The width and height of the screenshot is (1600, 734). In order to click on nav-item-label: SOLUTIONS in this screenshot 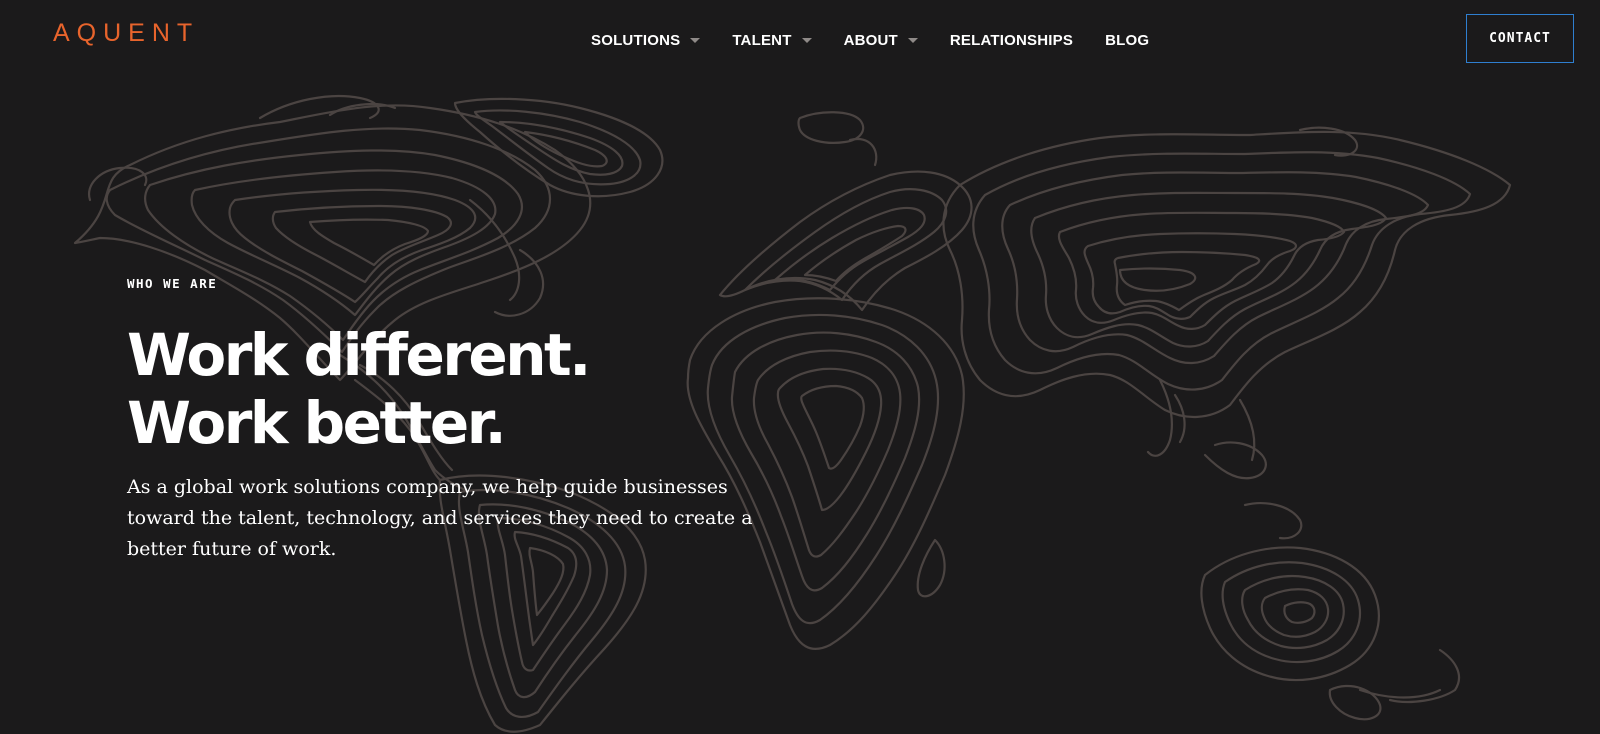, I will do `click(636, 40)`.